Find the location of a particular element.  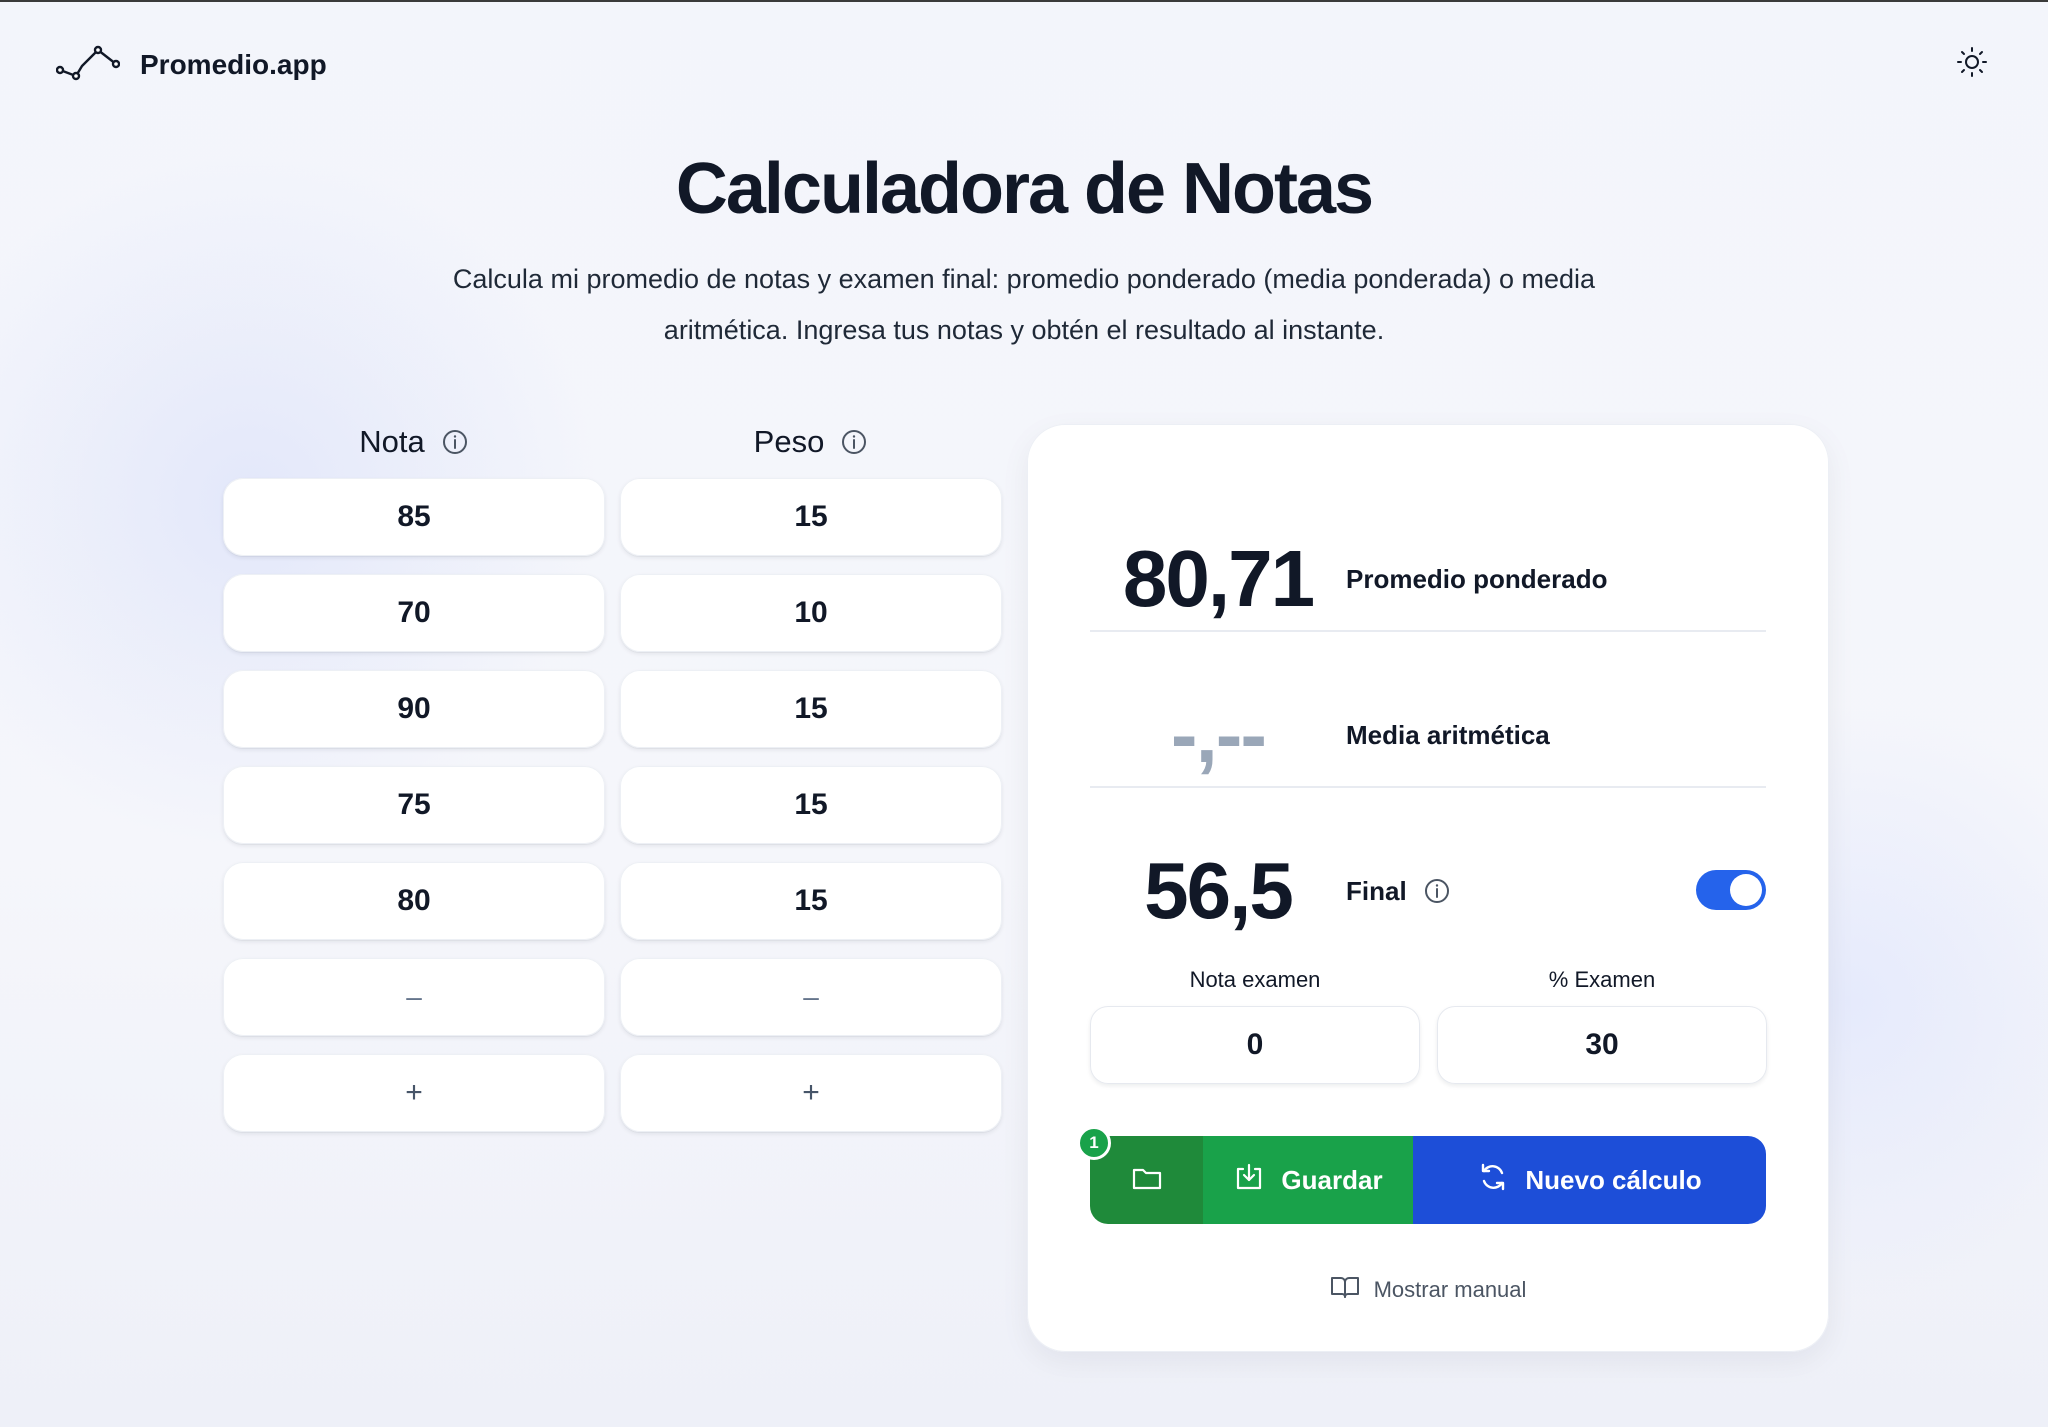

exam-grade-group: Nota examen 0 is located at coordinates (1255, 1023).